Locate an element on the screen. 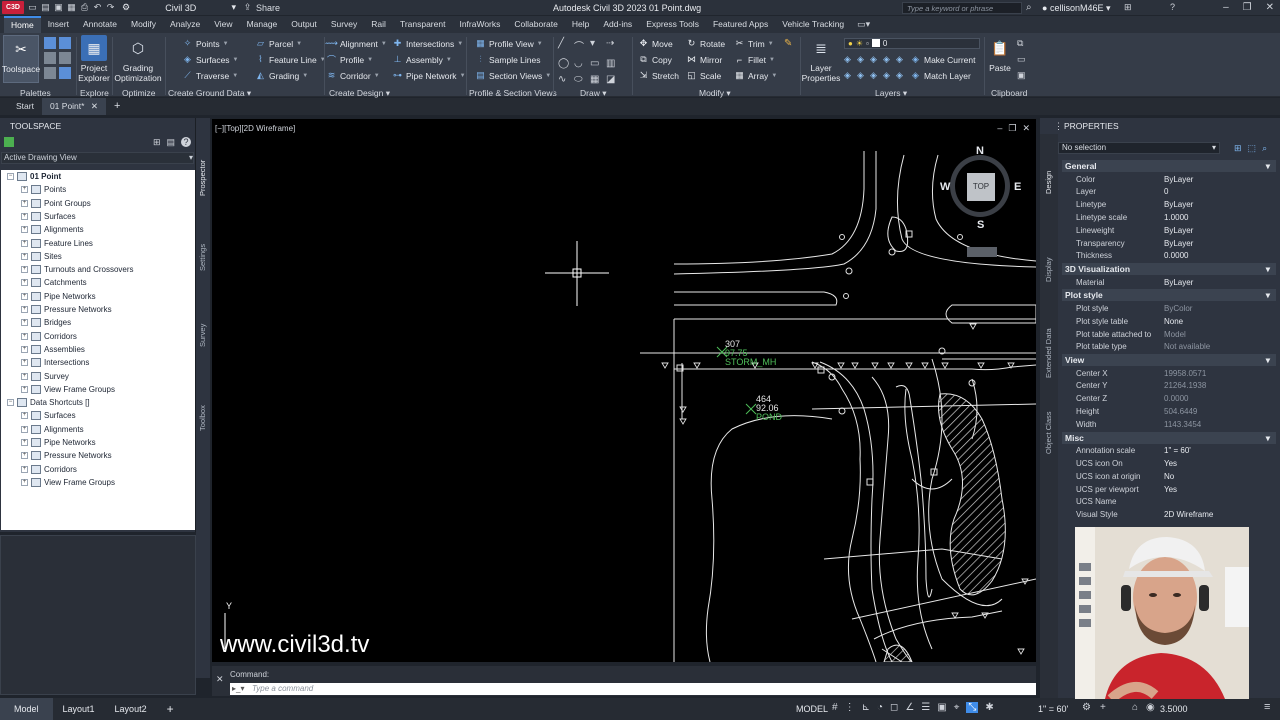  array-button: ▦ Array ▼ is located at coordinates (755, 75).